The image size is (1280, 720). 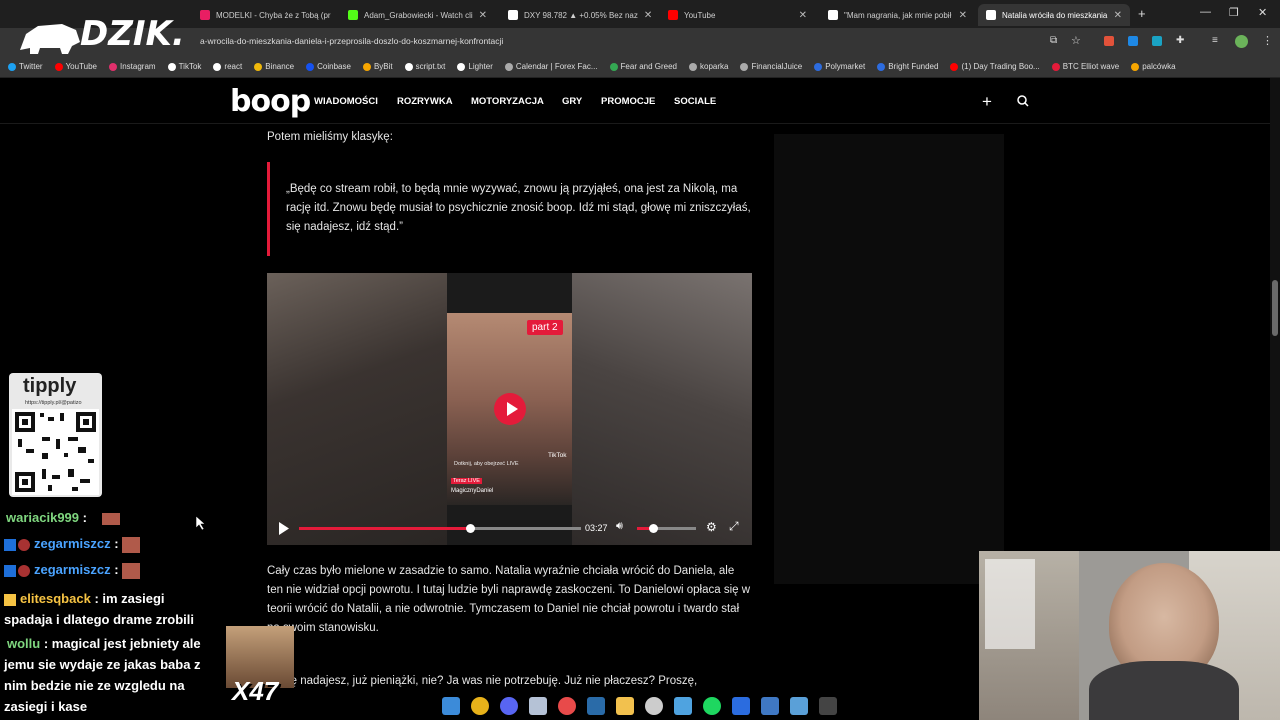 I want to click on search-icon, so click(x=1023, y=101).